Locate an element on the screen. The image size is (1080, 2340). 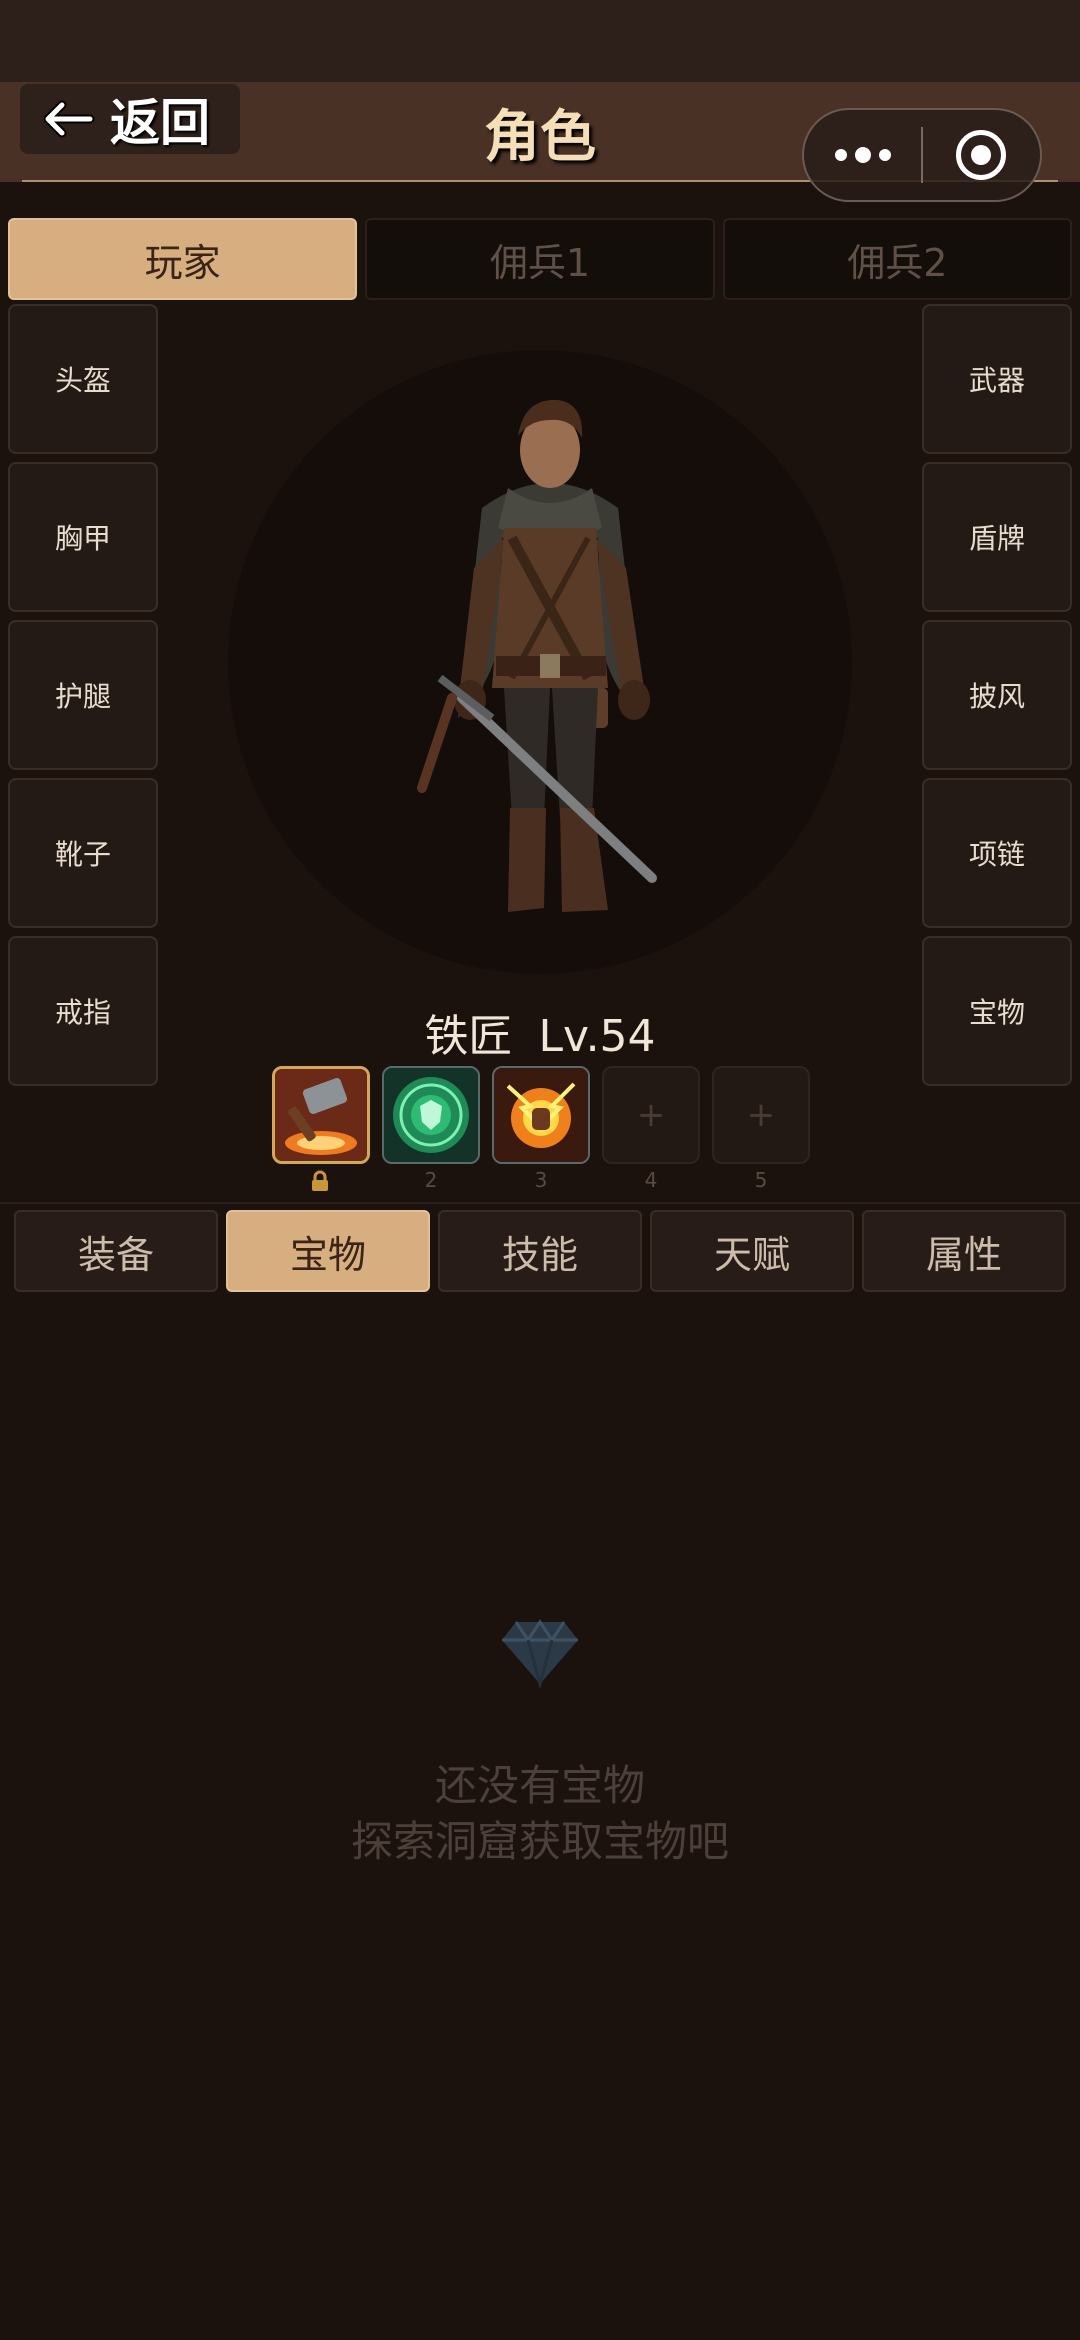
slot-helmet: 头盔 is located at coordinates (83, 379).